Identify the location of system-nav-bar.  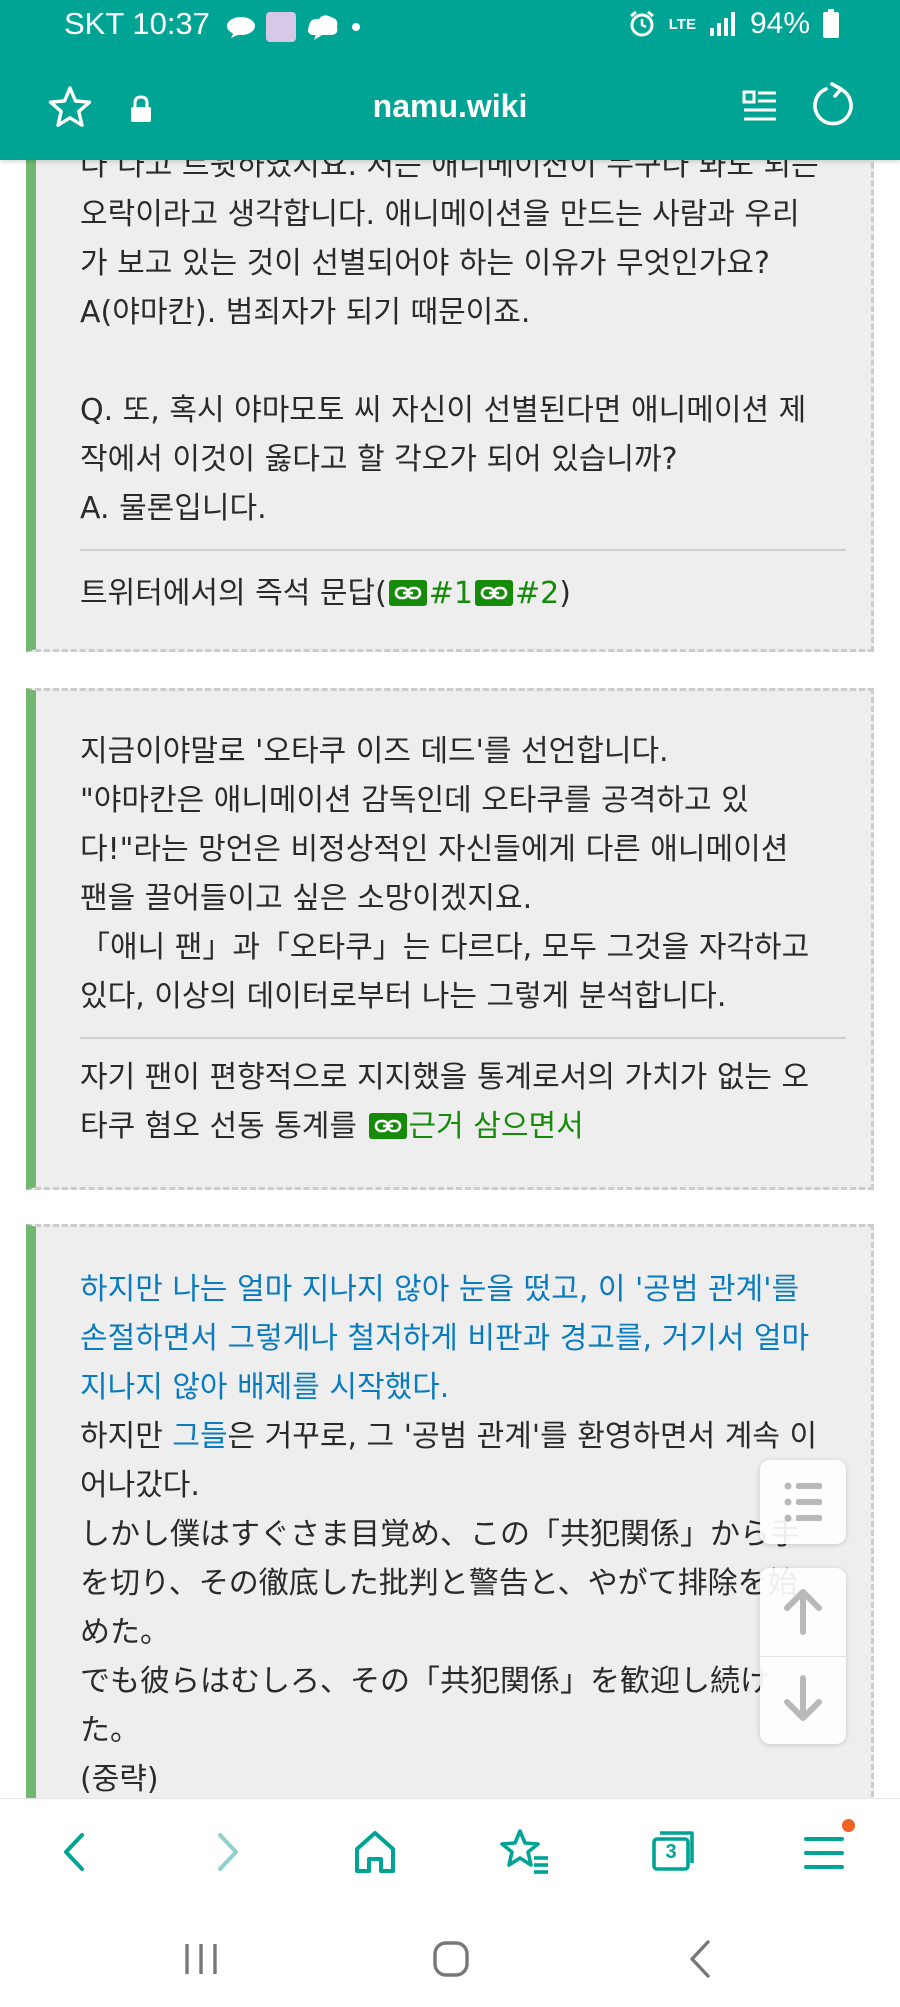
(450, 1954).